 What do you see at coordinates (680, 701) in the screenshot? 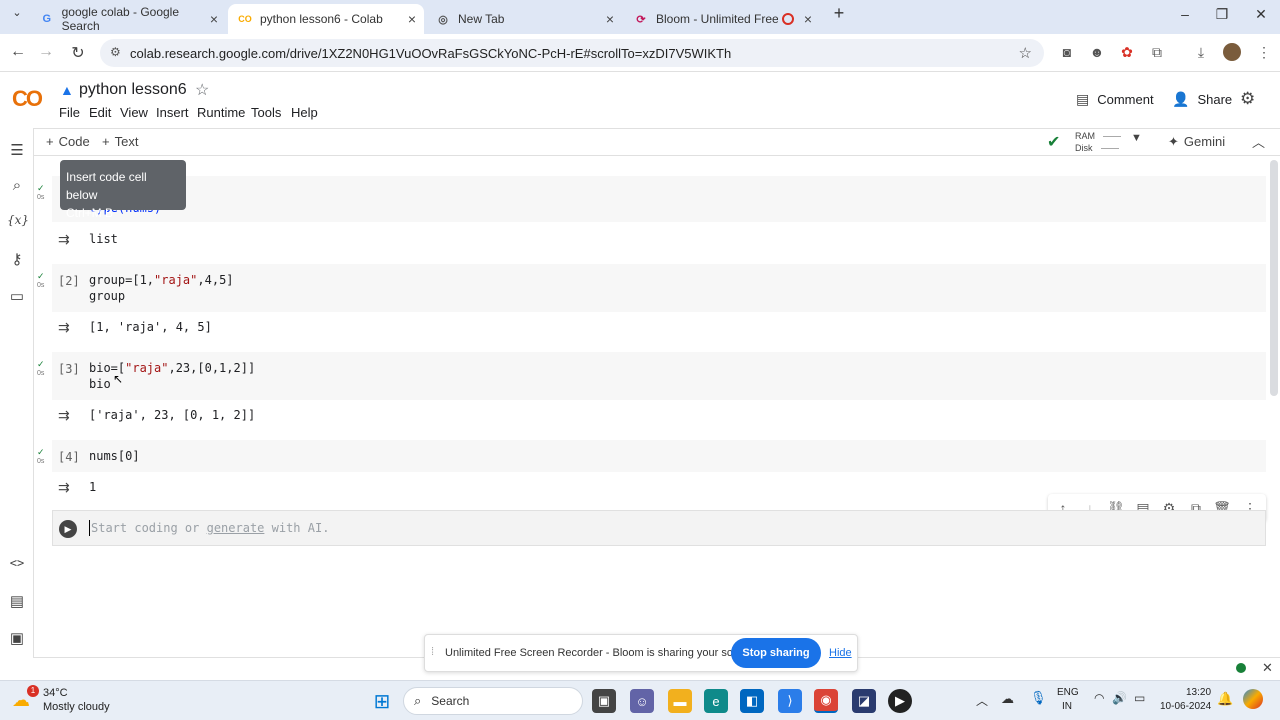
I see `file-explorer-icon: ▬` at bounding box center [680, 701].